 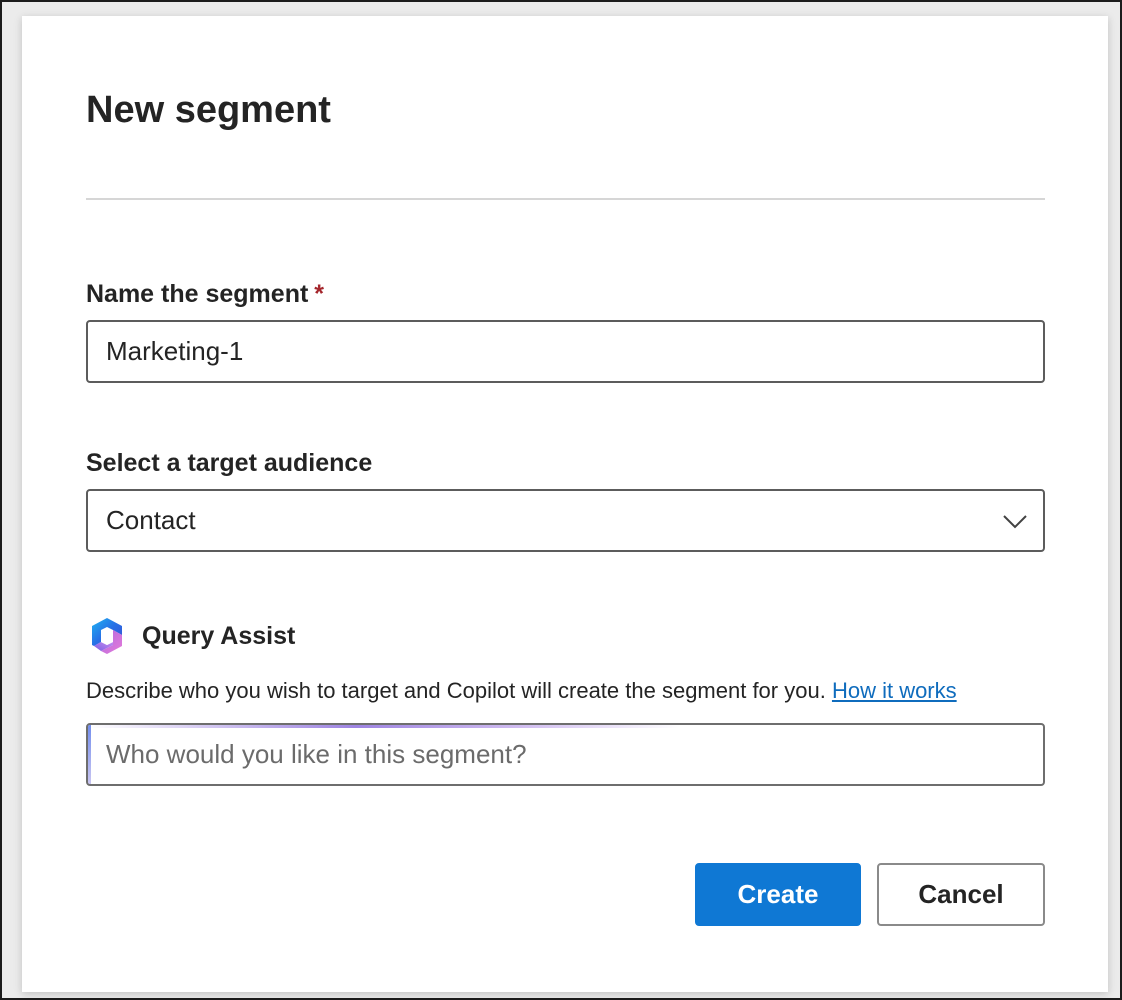 What do you see at coordinates (107, 636) in the screenshot?
I see `copilot-icon` at bounding box center [107, 636].